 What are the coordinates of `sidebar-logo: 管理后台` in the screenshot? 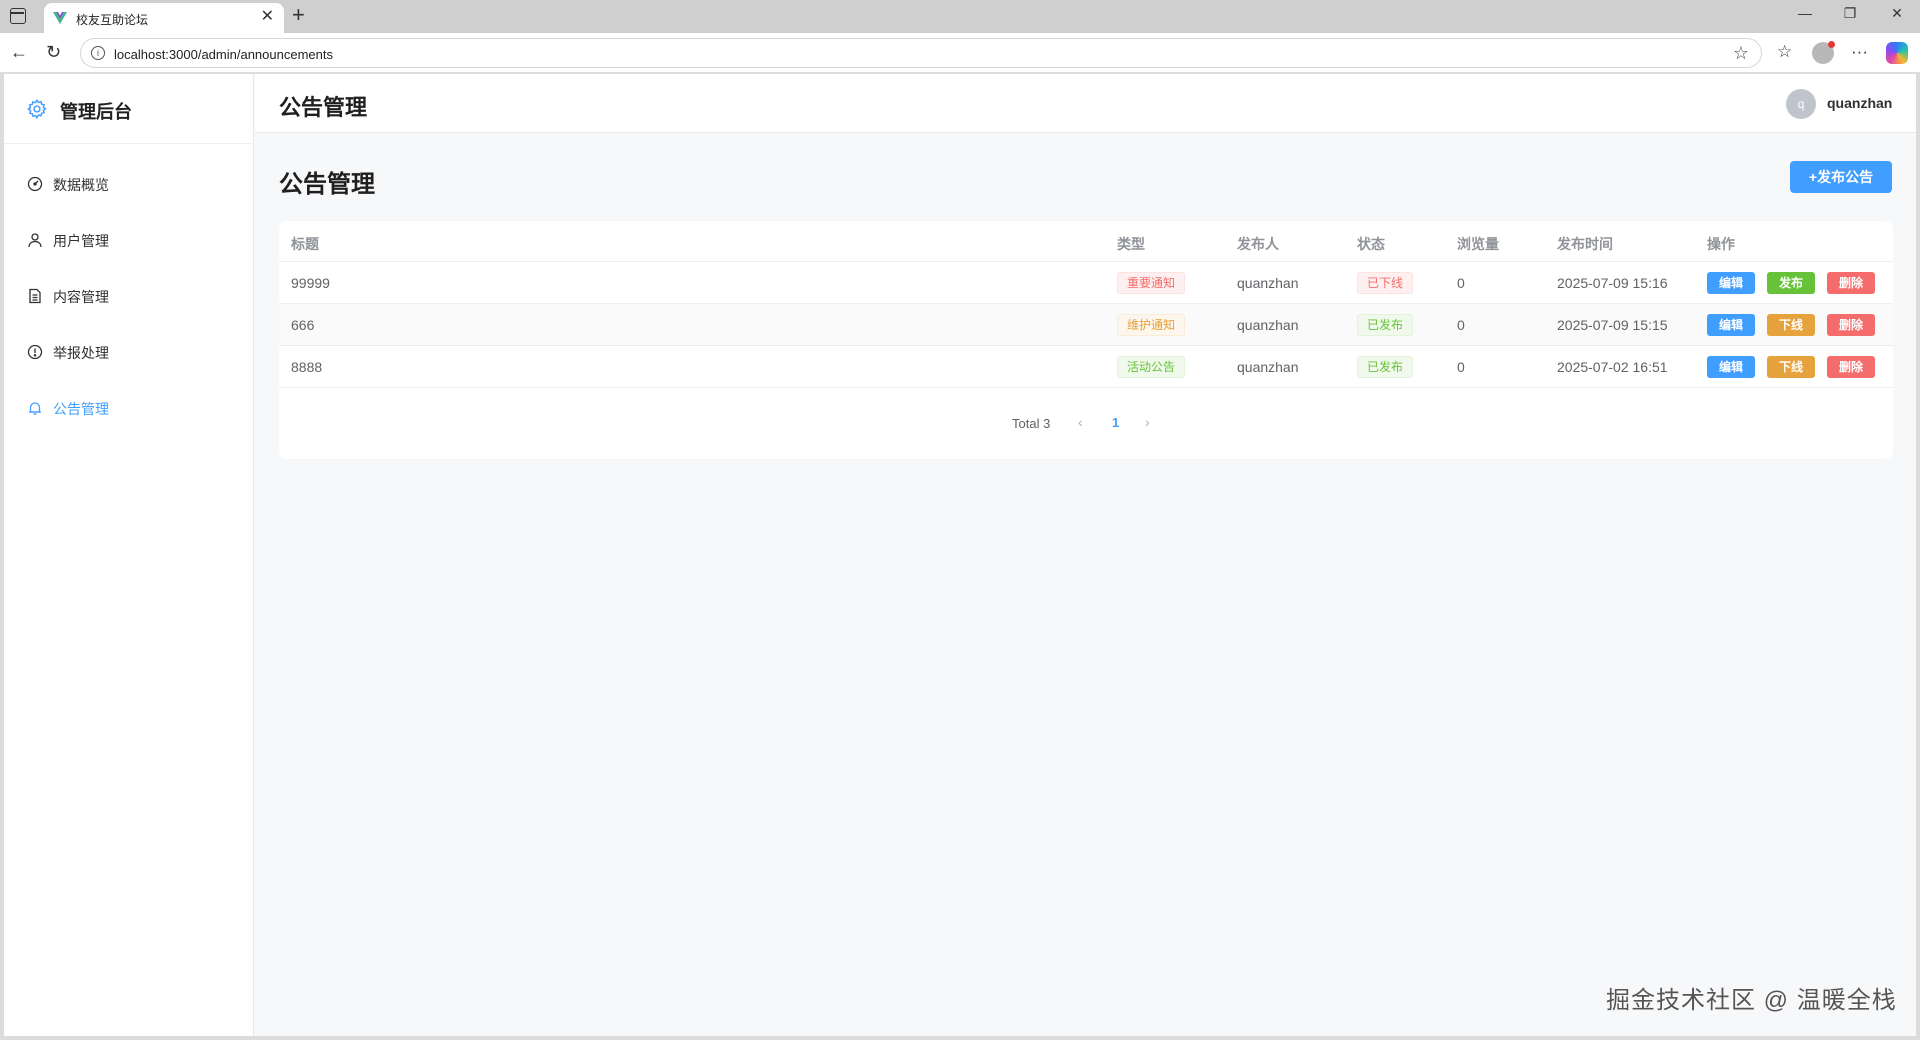 It's located at (129, 109).